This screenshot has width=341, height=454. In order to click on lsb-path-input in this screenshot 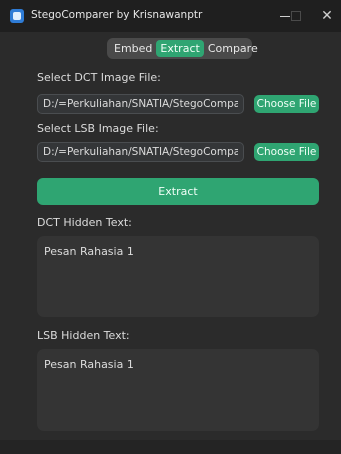, I will do `click(140, 152)`.